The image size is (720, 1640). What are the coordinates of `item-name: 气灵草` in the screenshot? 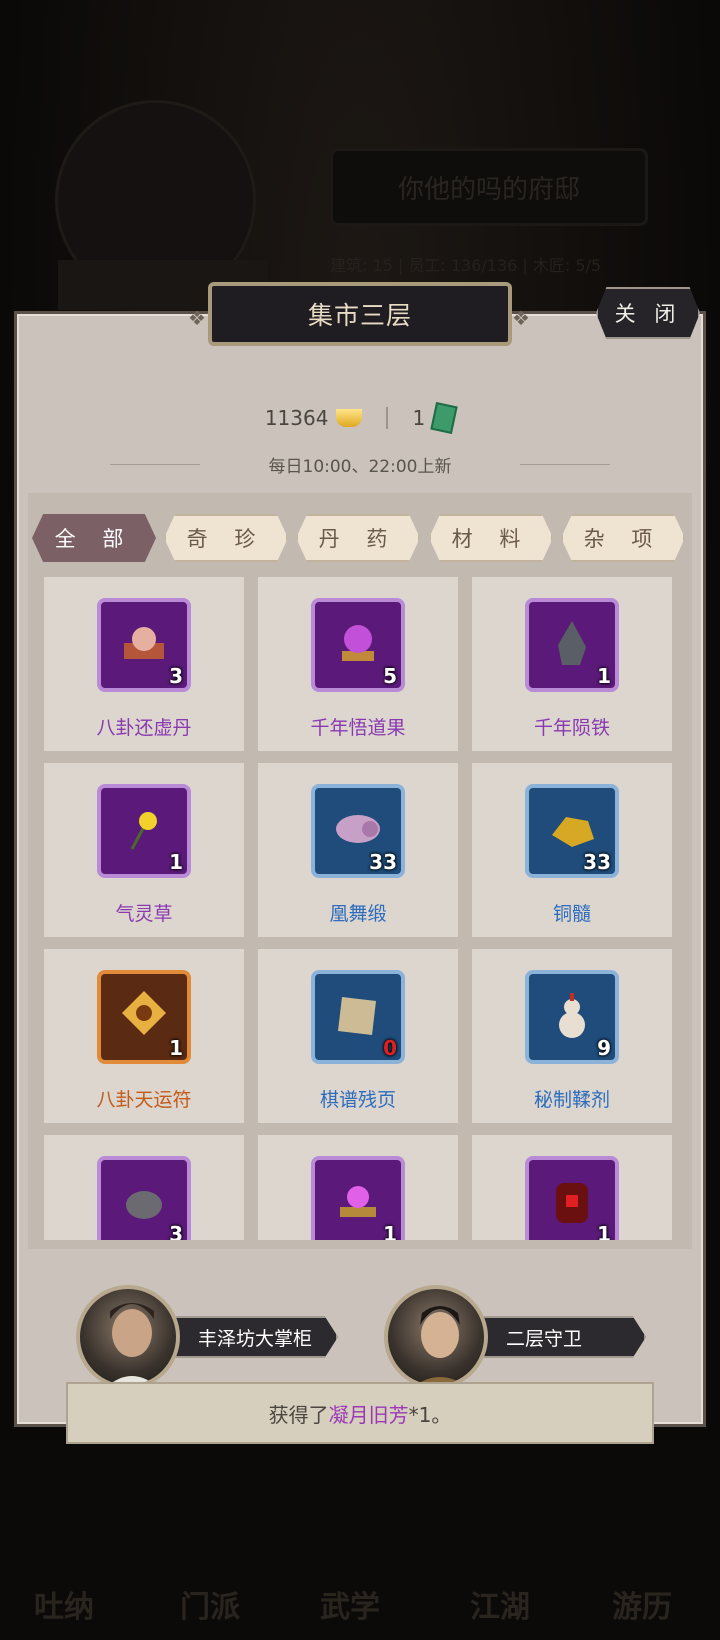 It's located at (144, 914).